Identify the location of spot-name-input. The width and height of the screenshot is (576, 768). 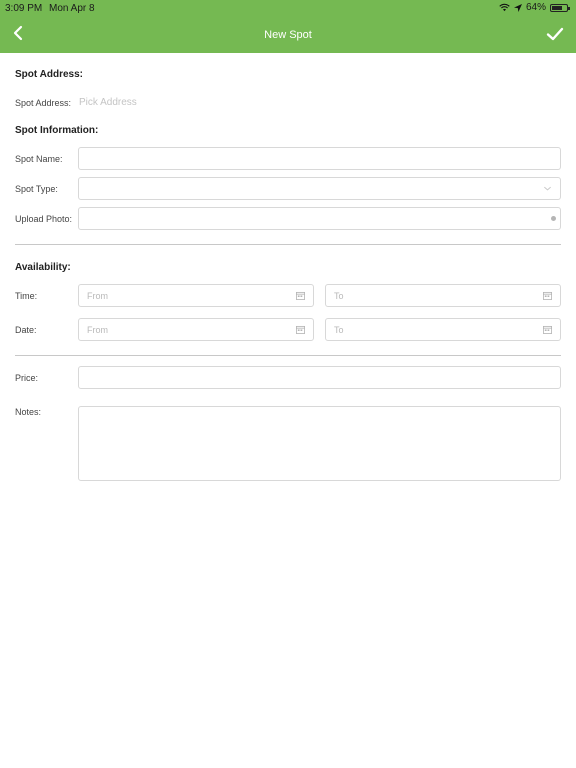
(319, 158).